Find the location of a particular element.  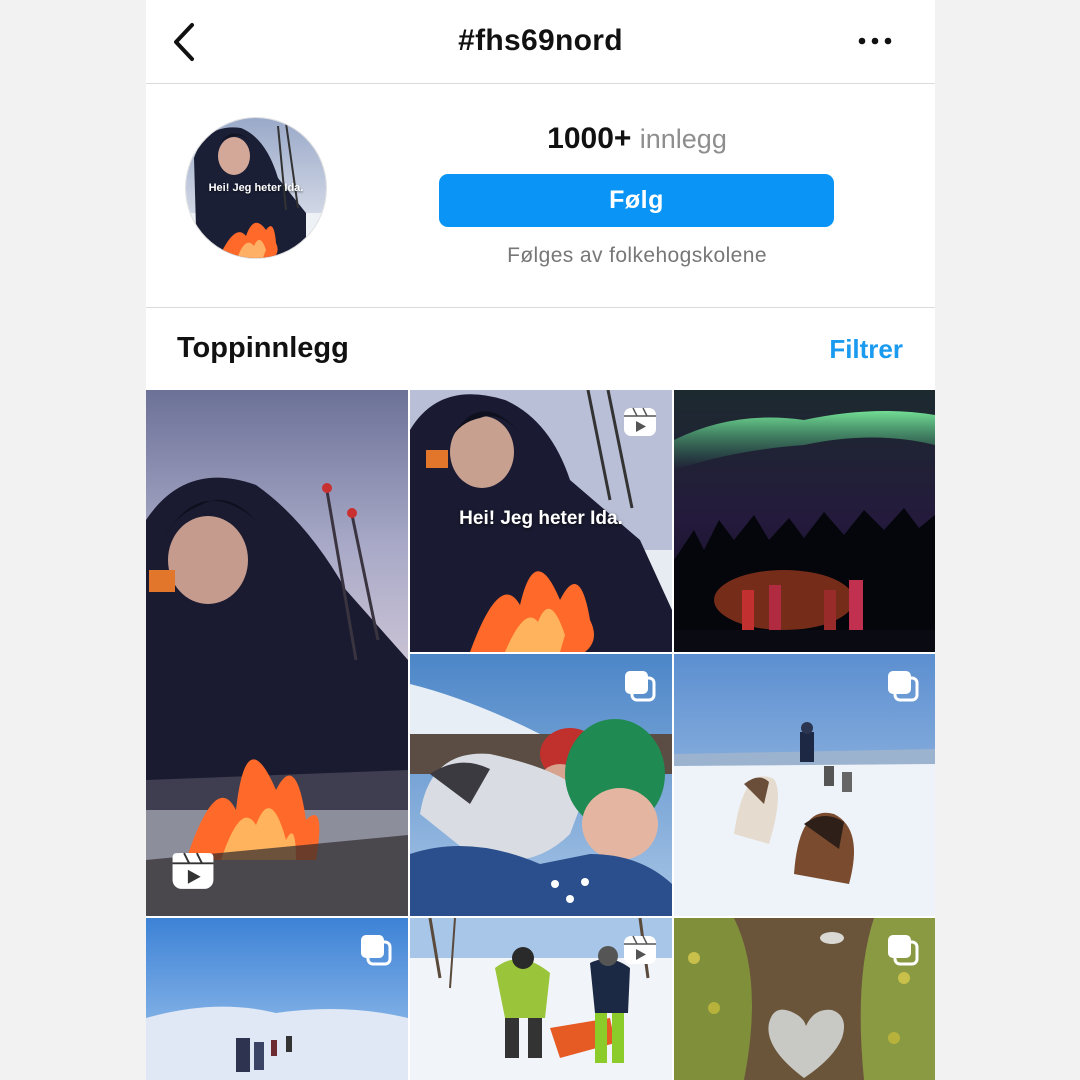

post-count-label: innlegg is located at coordinates (683, 139).